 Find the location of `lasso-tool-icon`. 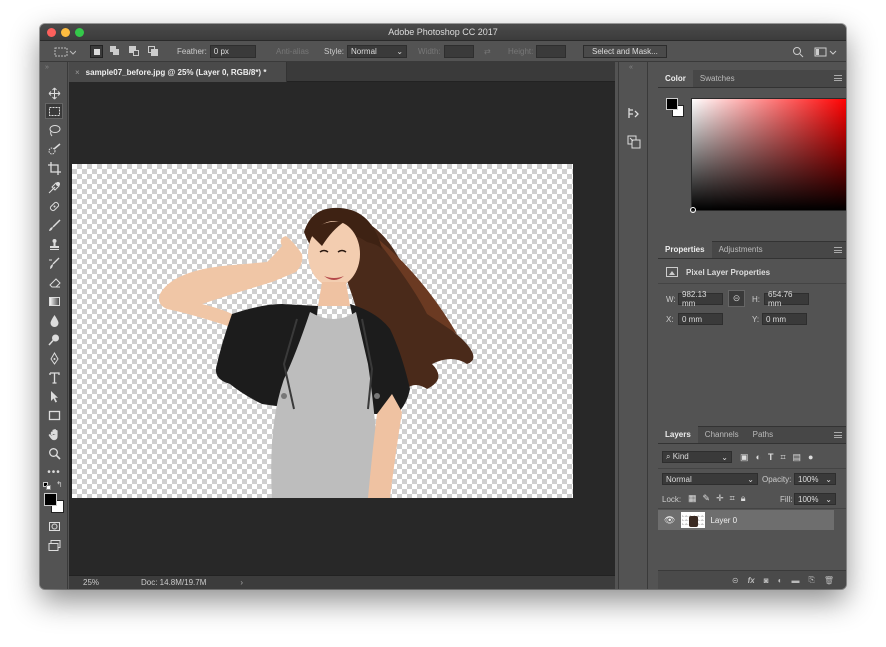

lasso-tool-icon is located at coordinates (54, 130).